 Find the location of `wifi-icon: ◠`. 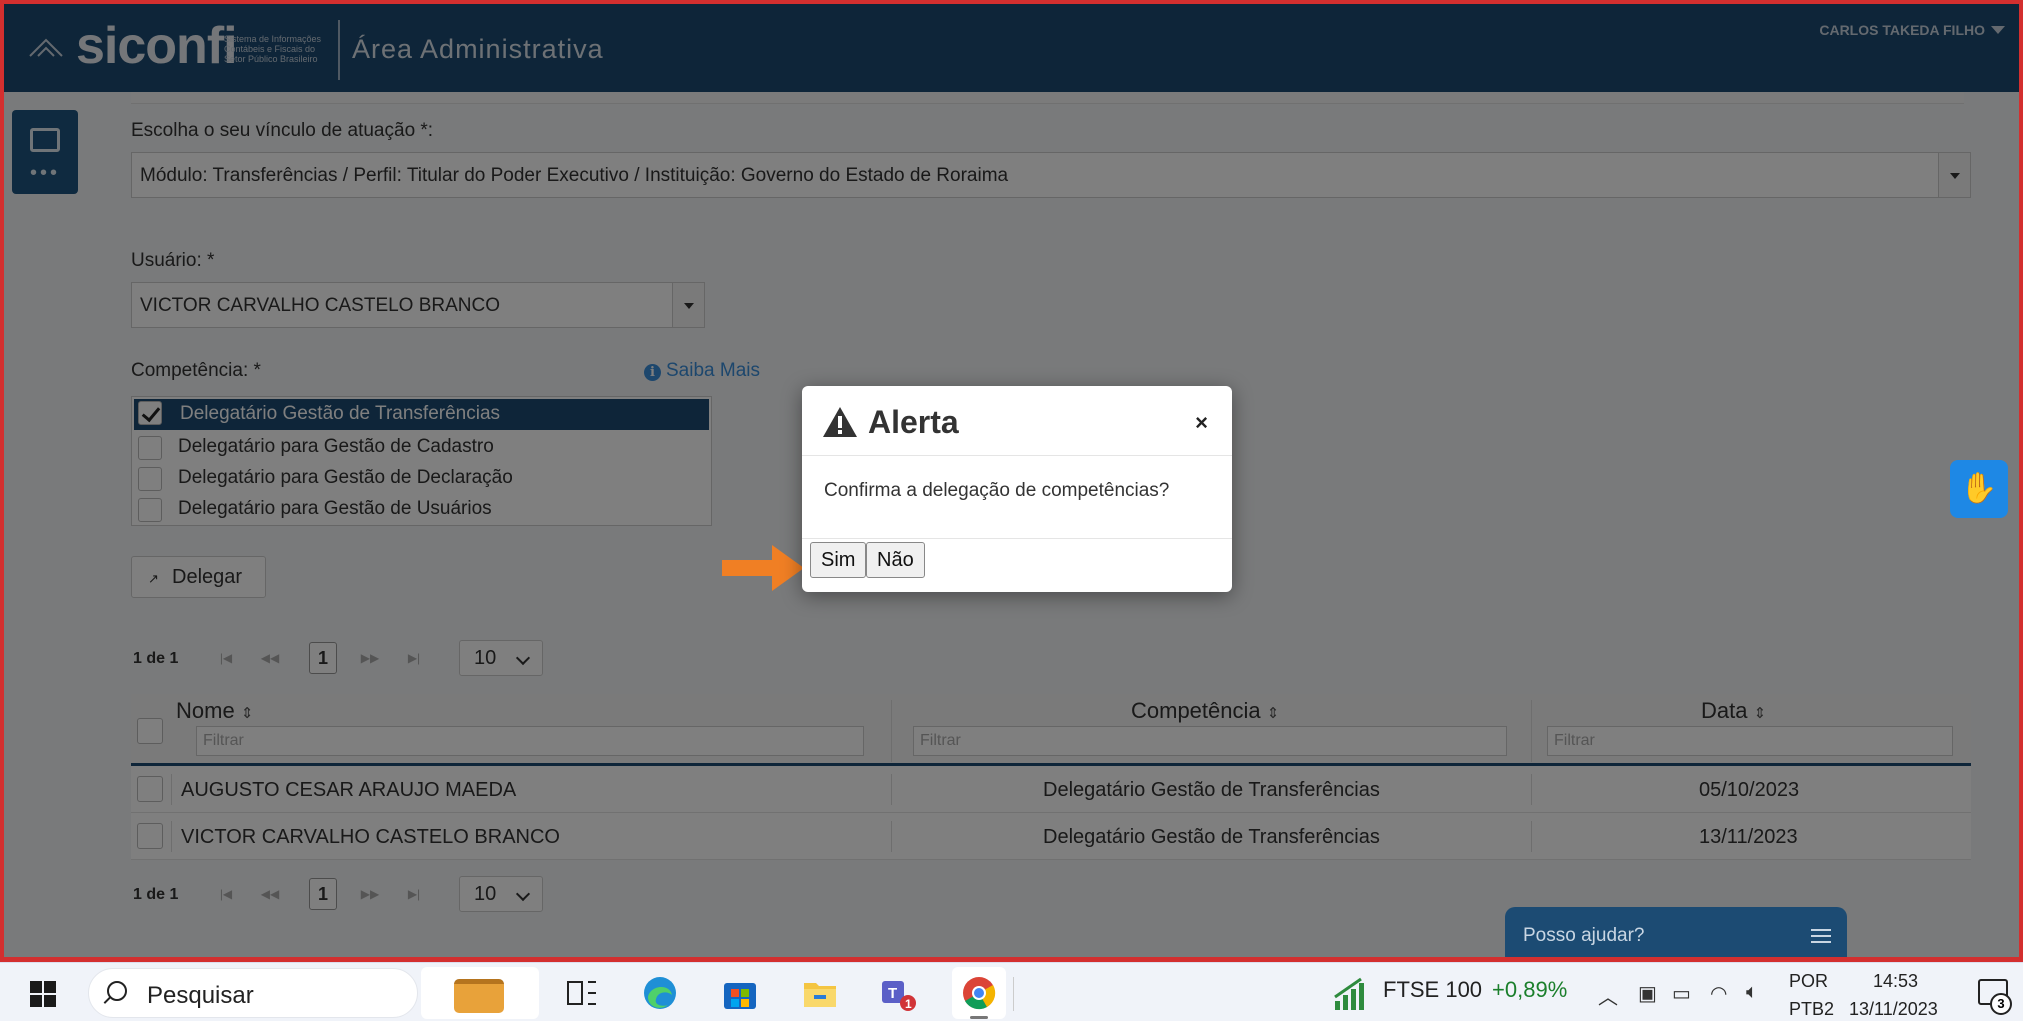

wifi-icon: ◠ is located at coordinates (1718, 993).